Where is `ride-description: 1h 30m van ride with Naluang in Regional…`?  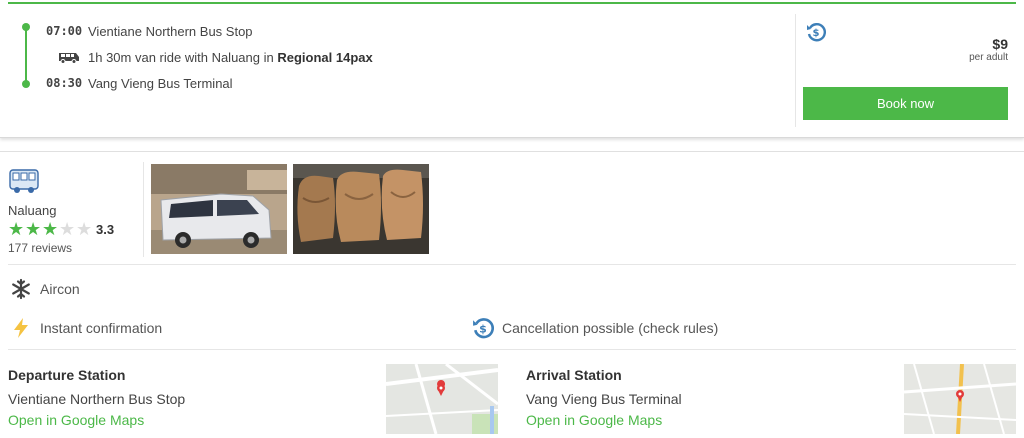
ride-description: 1h 30m van ride with Naluang in Regional… is located at coordinates (230, 57).